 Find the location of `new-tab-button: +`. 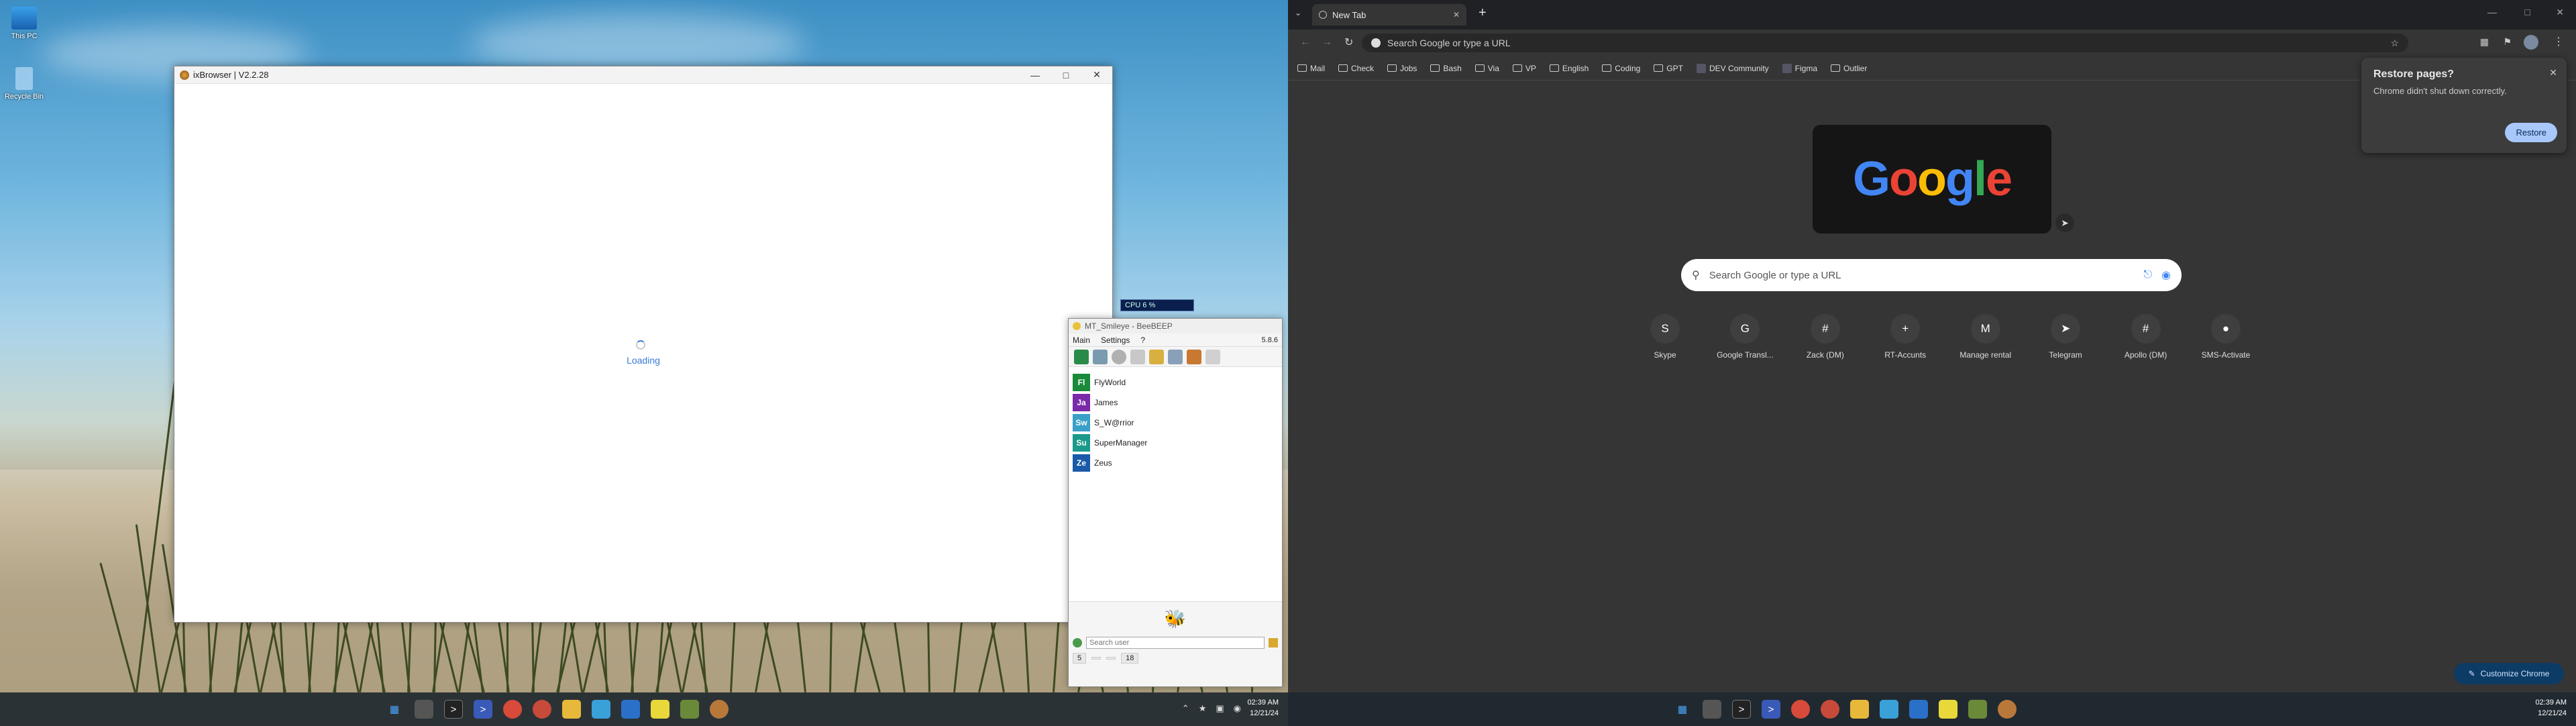

new-tab-button: + is located at coordinates (1483, 13).